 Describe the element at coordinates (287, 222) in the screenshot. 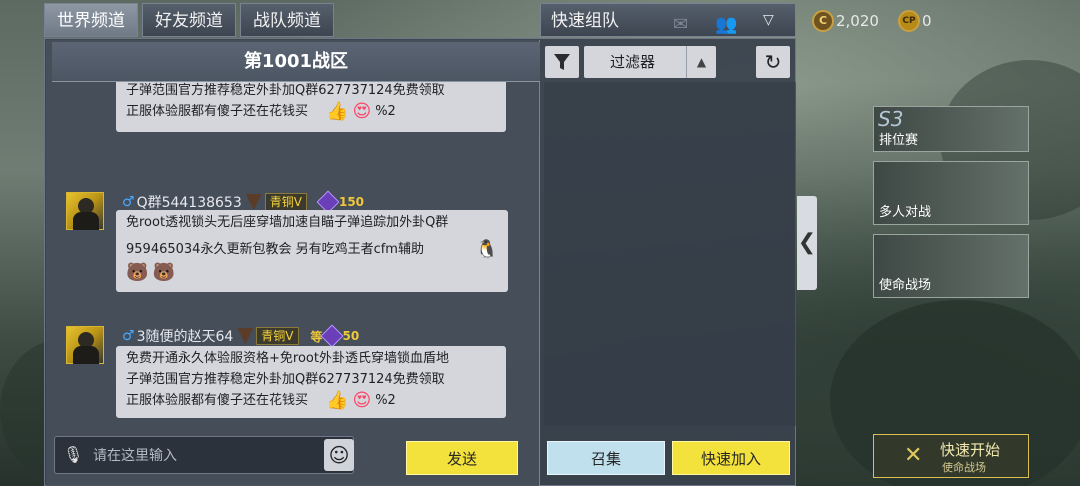

I see `message-line: 免root透视锁头无后座穿墙加速自瞄子弹追踪加外卦Q群` at that location.